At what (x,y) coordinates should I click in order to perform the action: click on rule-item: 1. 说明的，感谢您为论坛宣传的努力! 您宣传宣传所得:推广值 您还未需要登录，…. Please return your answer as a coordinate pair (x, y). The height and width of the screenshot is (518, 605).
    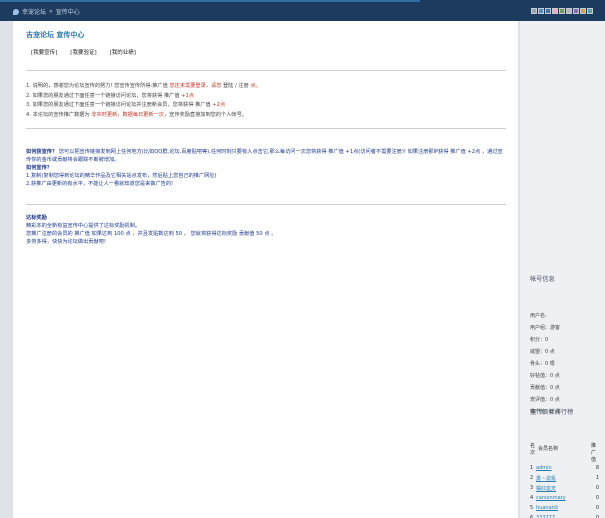
    Looking at the image, I should click on (143, 86).